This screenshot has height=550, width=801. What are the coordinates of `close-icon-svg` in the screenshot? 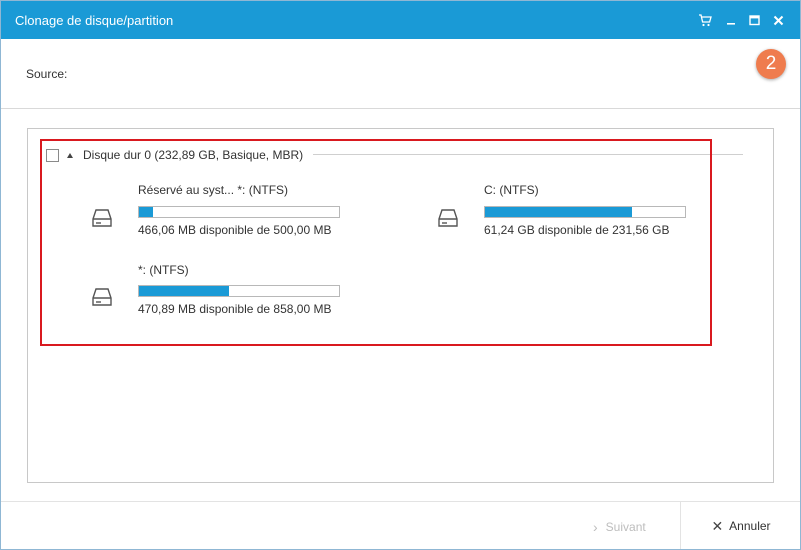 It's located at (778, 20).